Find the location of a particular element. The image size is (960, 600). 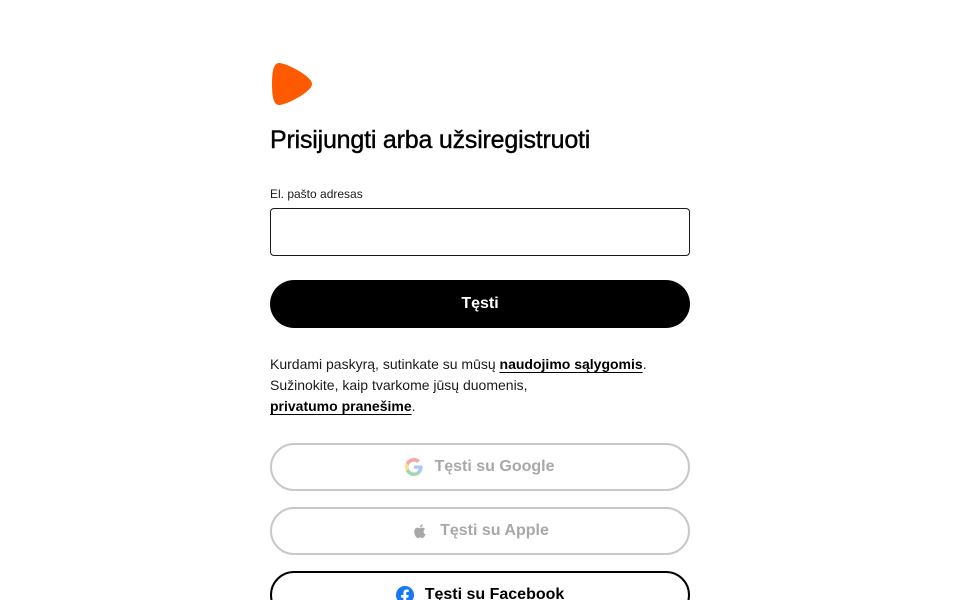

apple-icon is located at coordinates (420, 531).